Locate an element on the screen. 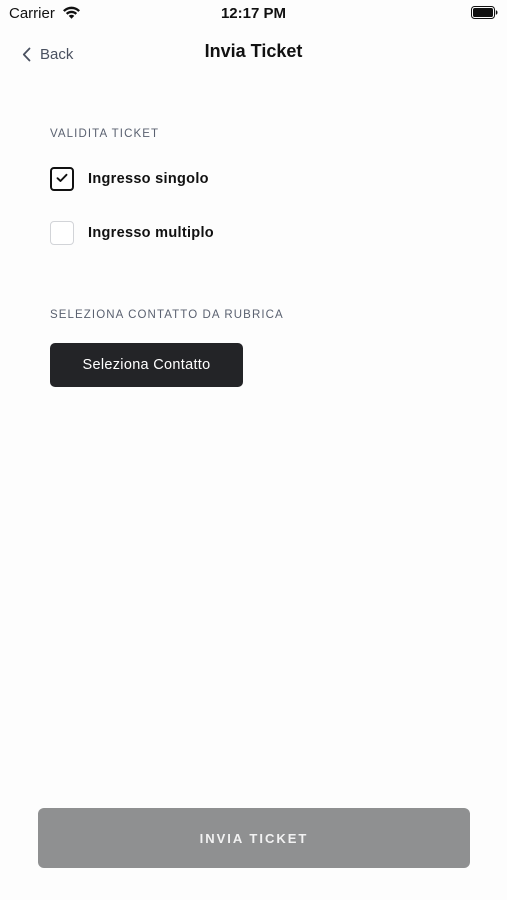 This screenshot has width=507, height=900. checkbox-unchecked is located at coordinates (62, 233).